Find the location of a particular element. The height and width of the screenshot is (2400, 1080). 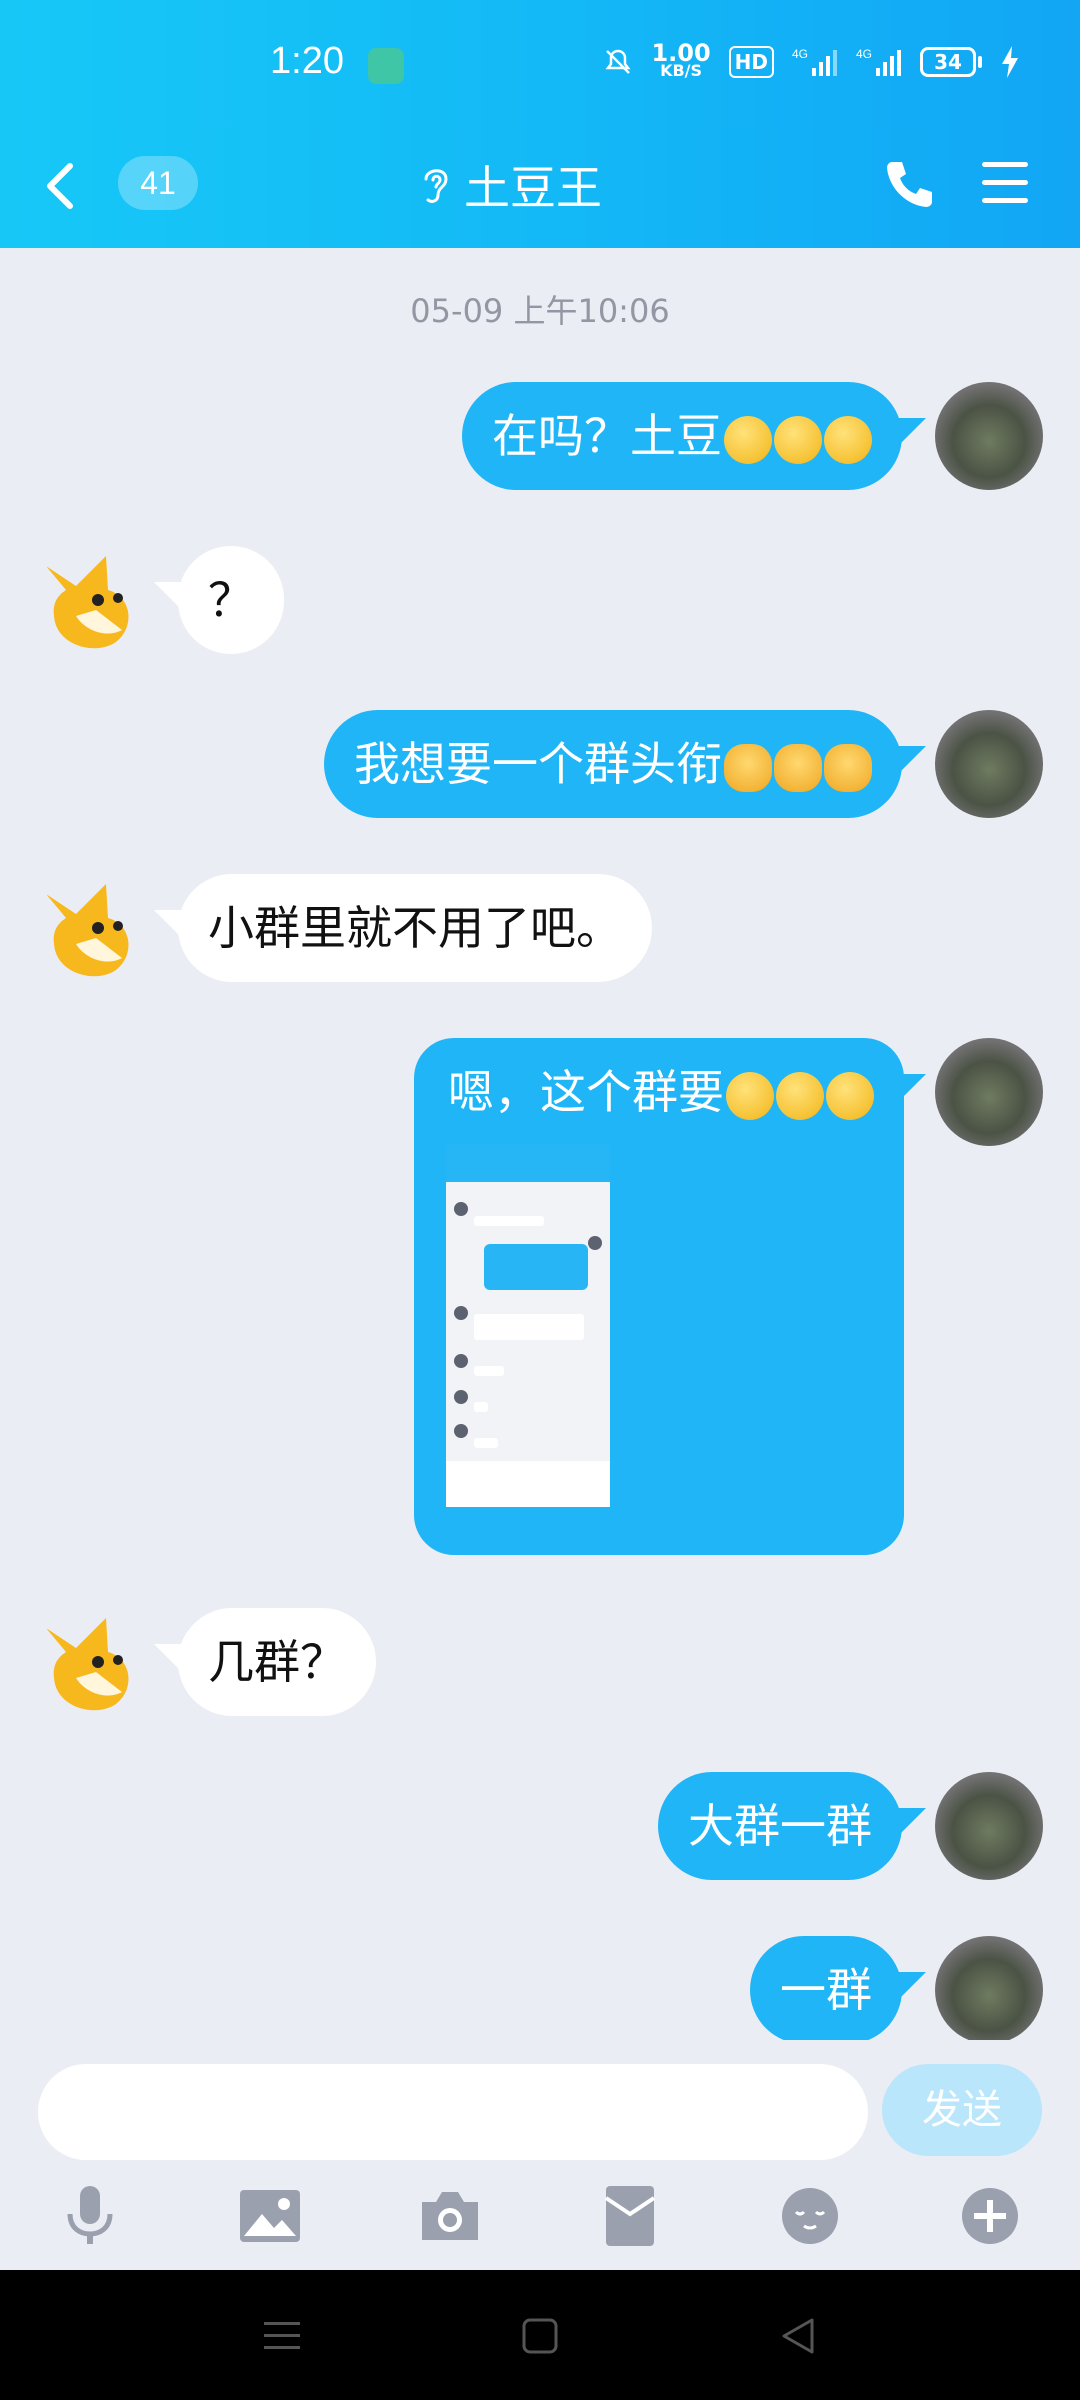

title-group: 土豆王 is located at coordinates (511, 185).